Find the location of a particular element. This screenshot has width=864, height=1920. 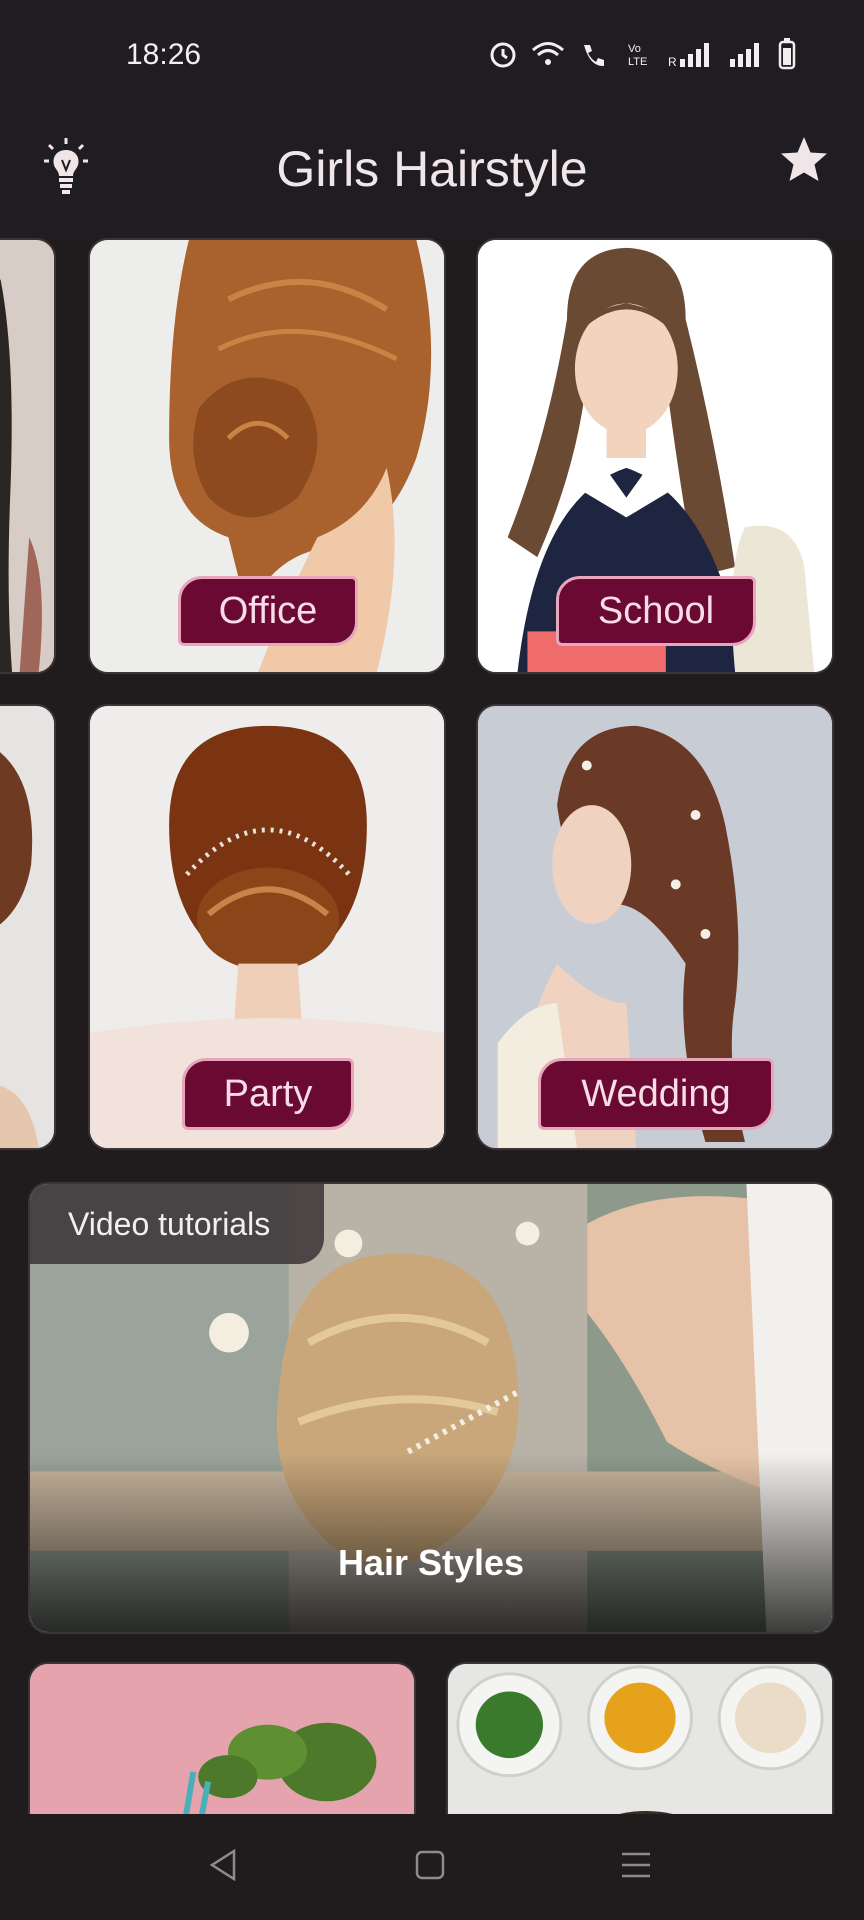

category-card-wedding: Wedding is located at coordinates (655, 927).